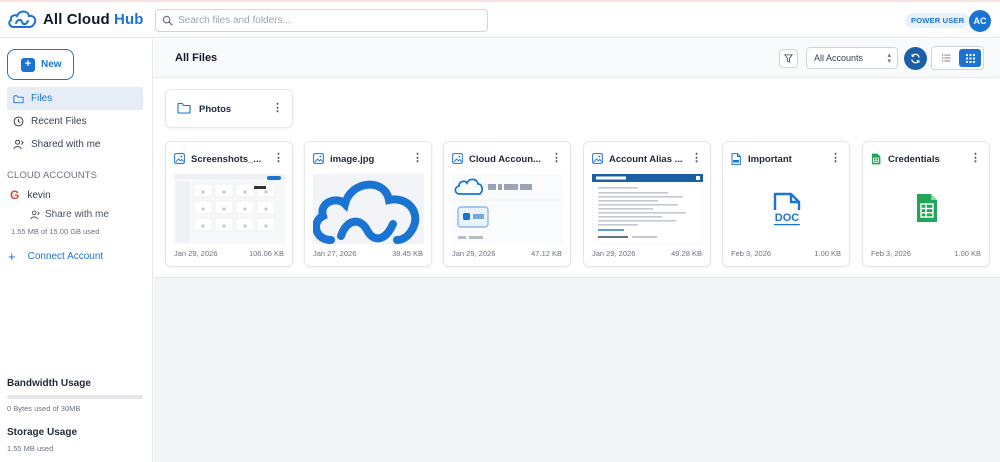 Image resolution: width=1000 pixels, height=462 pixels. Describe the element at coordinates (52, 175) in the screenshot. I see `cloud-accounts-heading: CLOUD ACCOUNTS` at that location.